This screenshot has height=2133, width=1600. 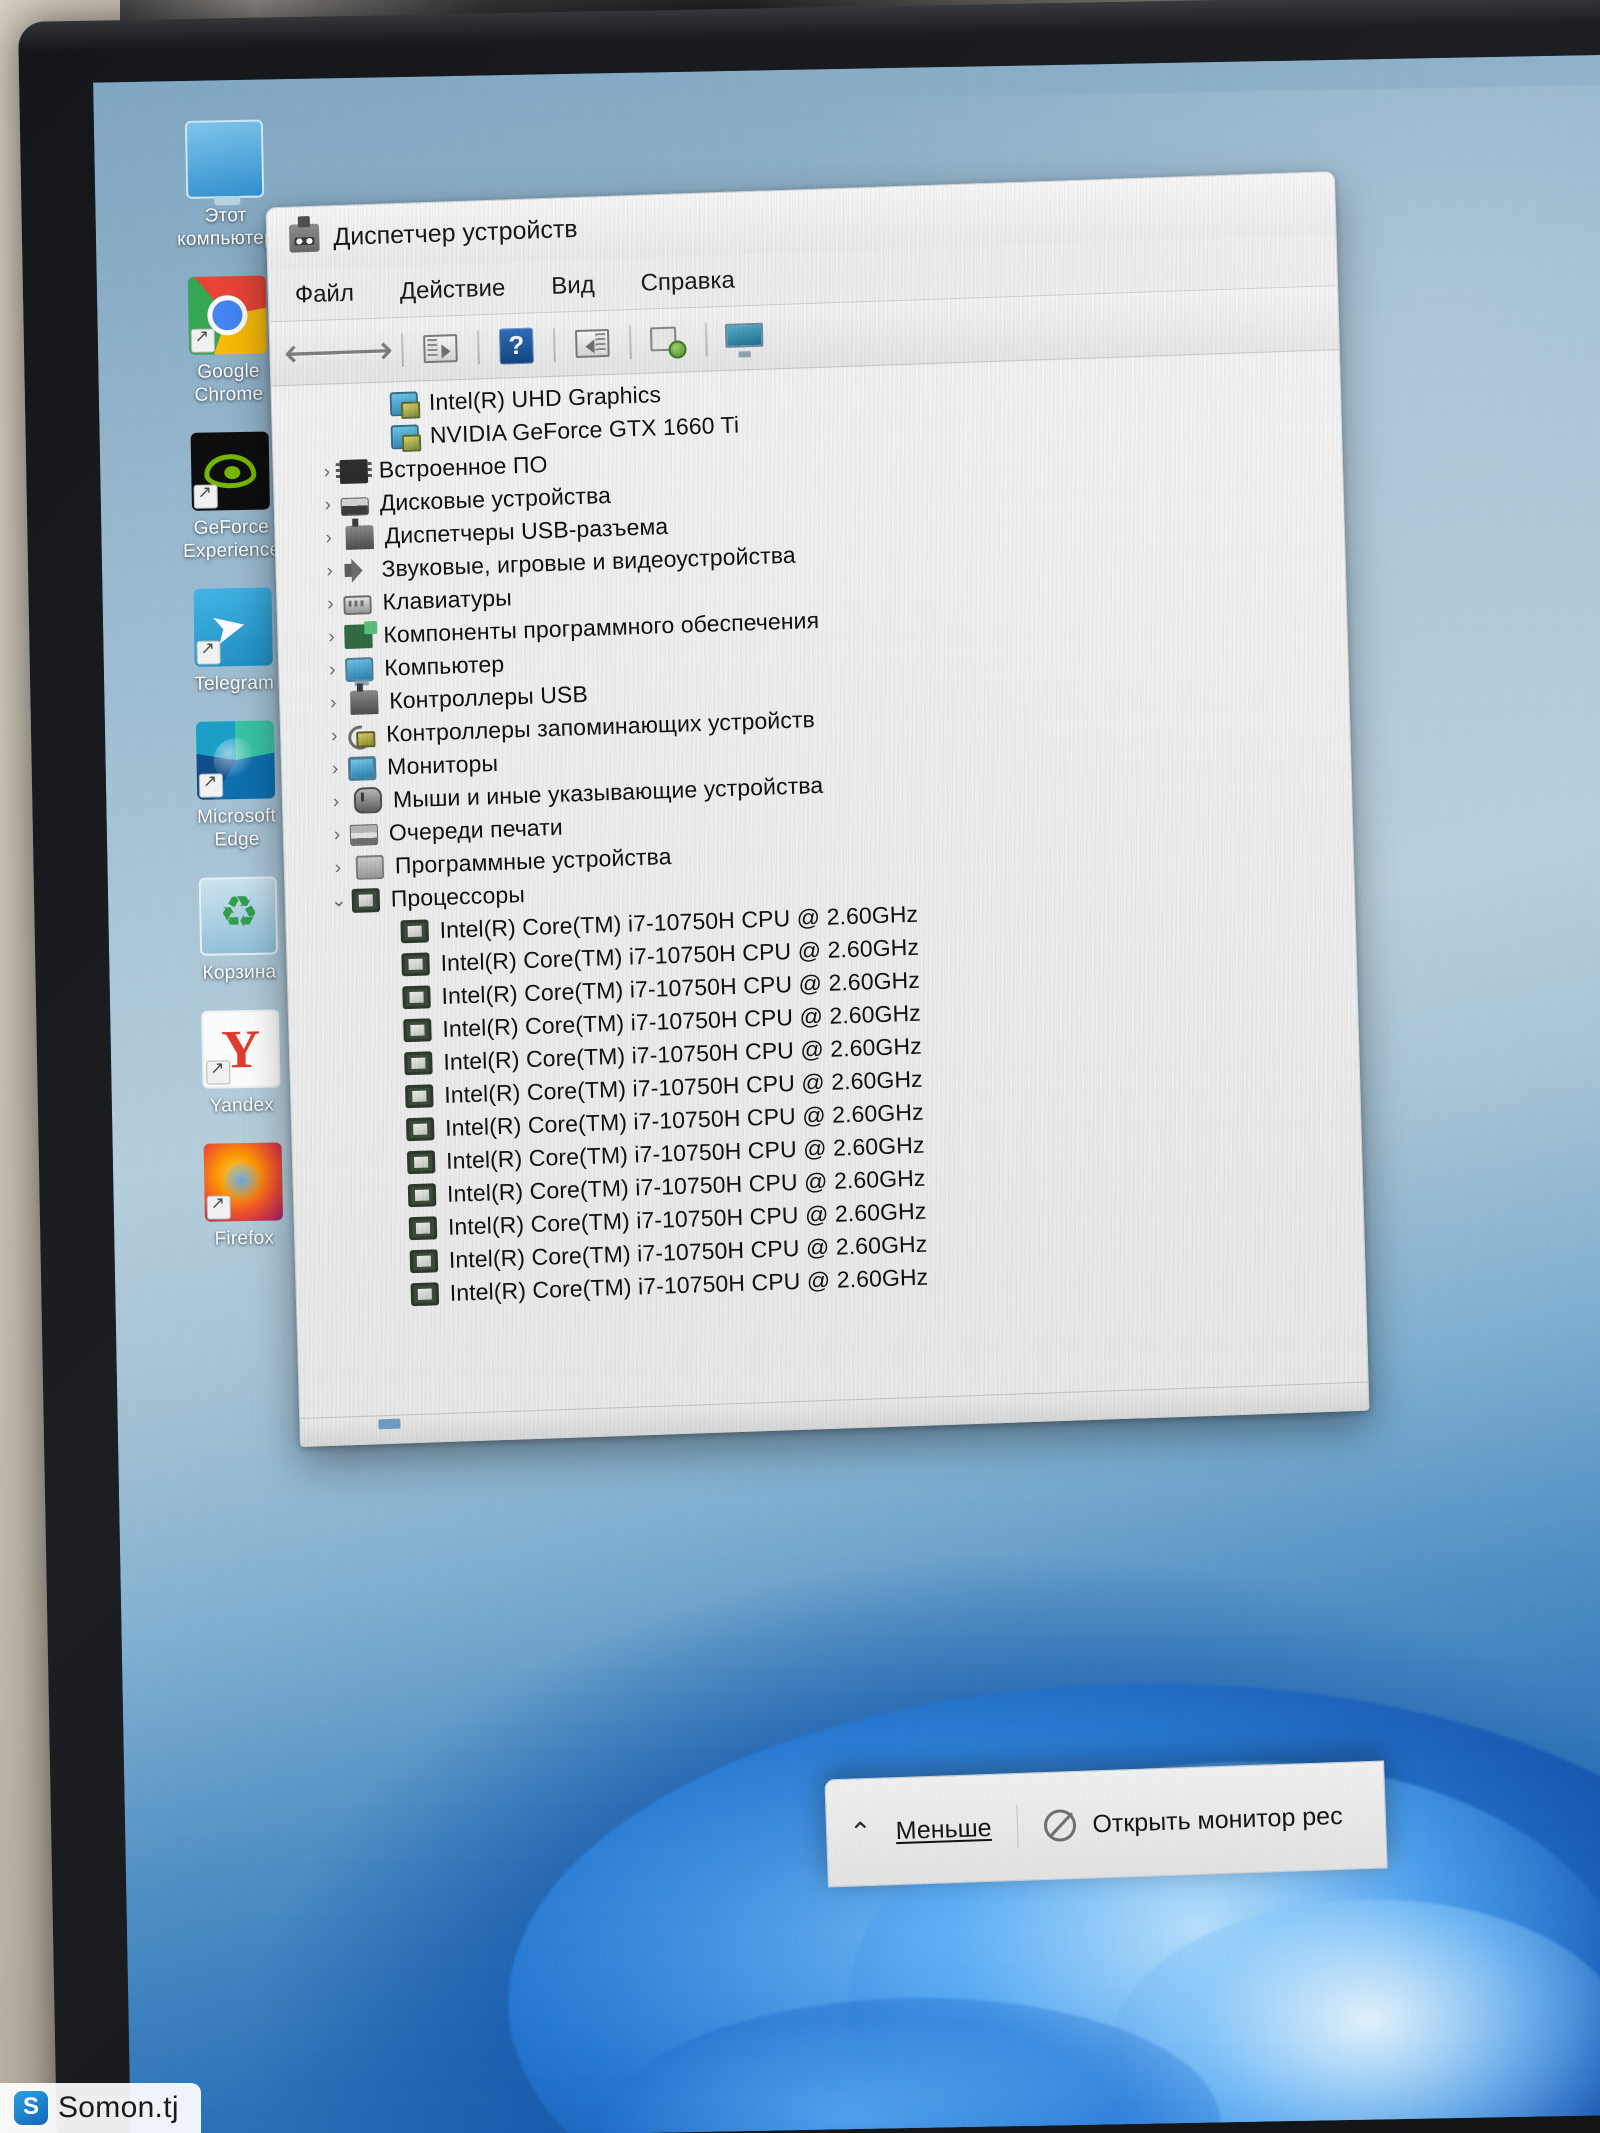 I want to click on display-icon, so click(x=404, y=403).